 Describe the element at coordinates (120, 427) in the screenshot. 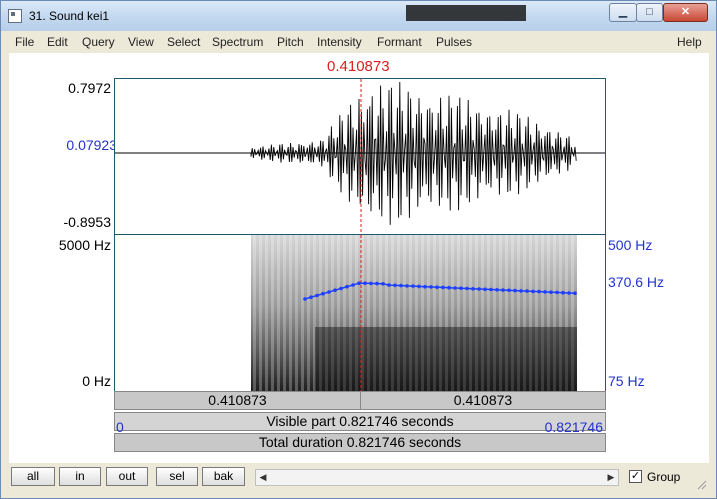

I see `visible-start-label: 0` at that location.